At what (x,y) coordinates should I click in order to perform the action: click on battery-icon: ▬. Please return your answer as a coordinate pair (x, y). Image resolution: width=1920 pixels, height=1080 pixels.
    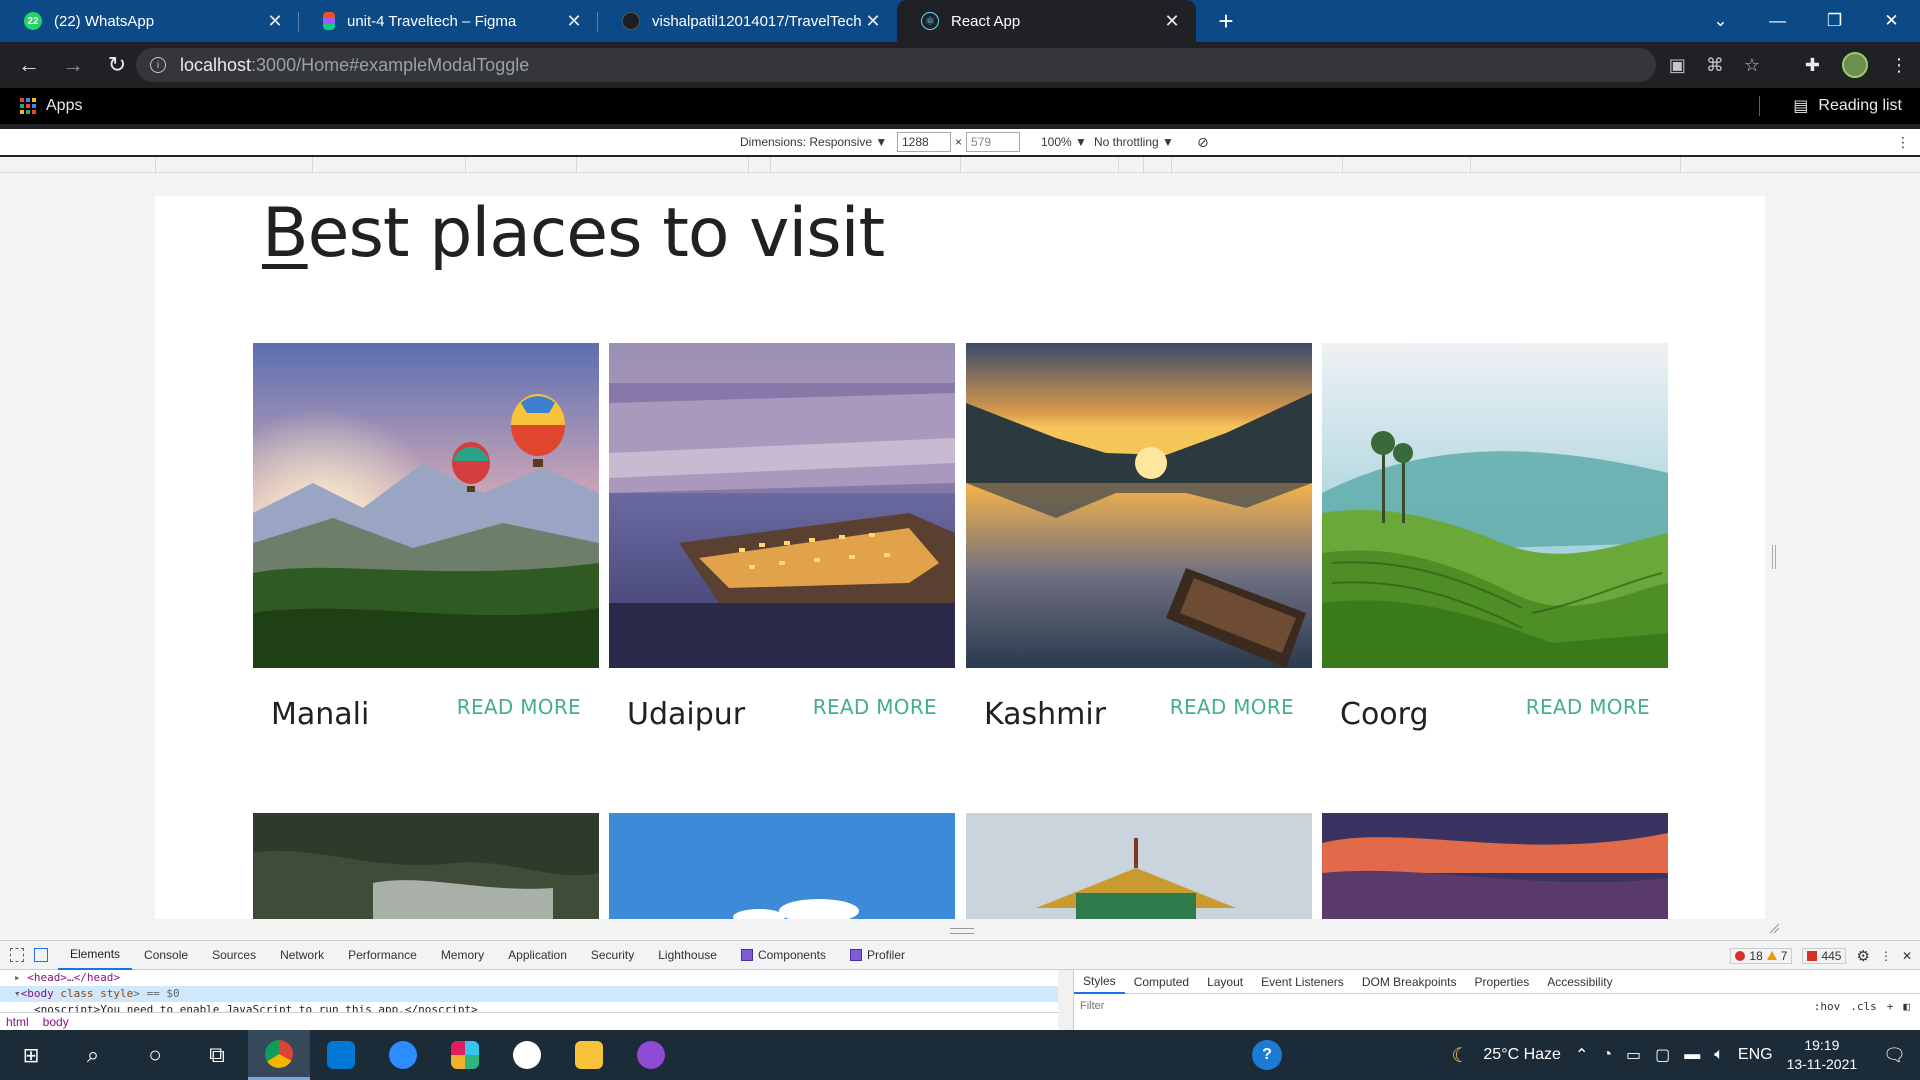
    Looking at the image, I should click on (1692, 1055).